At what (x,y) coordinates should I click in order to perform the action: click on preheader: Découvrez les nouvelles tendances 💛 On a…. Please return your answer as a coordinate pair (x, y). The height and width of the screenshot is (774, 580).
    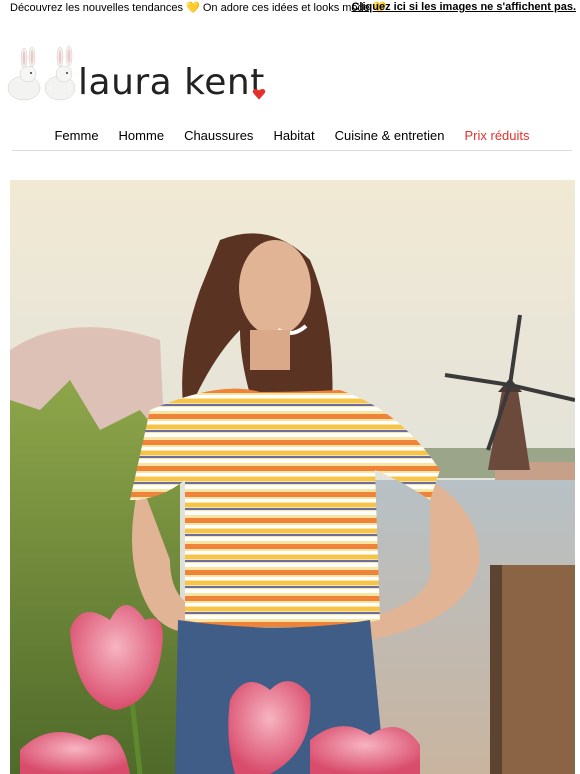
    Looking at the image, I should click on (290, 9).